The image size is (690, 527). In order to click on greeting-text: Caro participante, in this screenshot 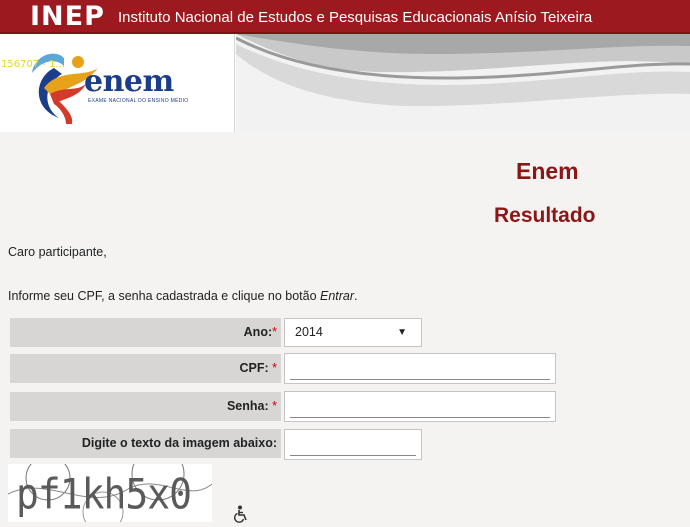, I will do `click(57, 252)`.